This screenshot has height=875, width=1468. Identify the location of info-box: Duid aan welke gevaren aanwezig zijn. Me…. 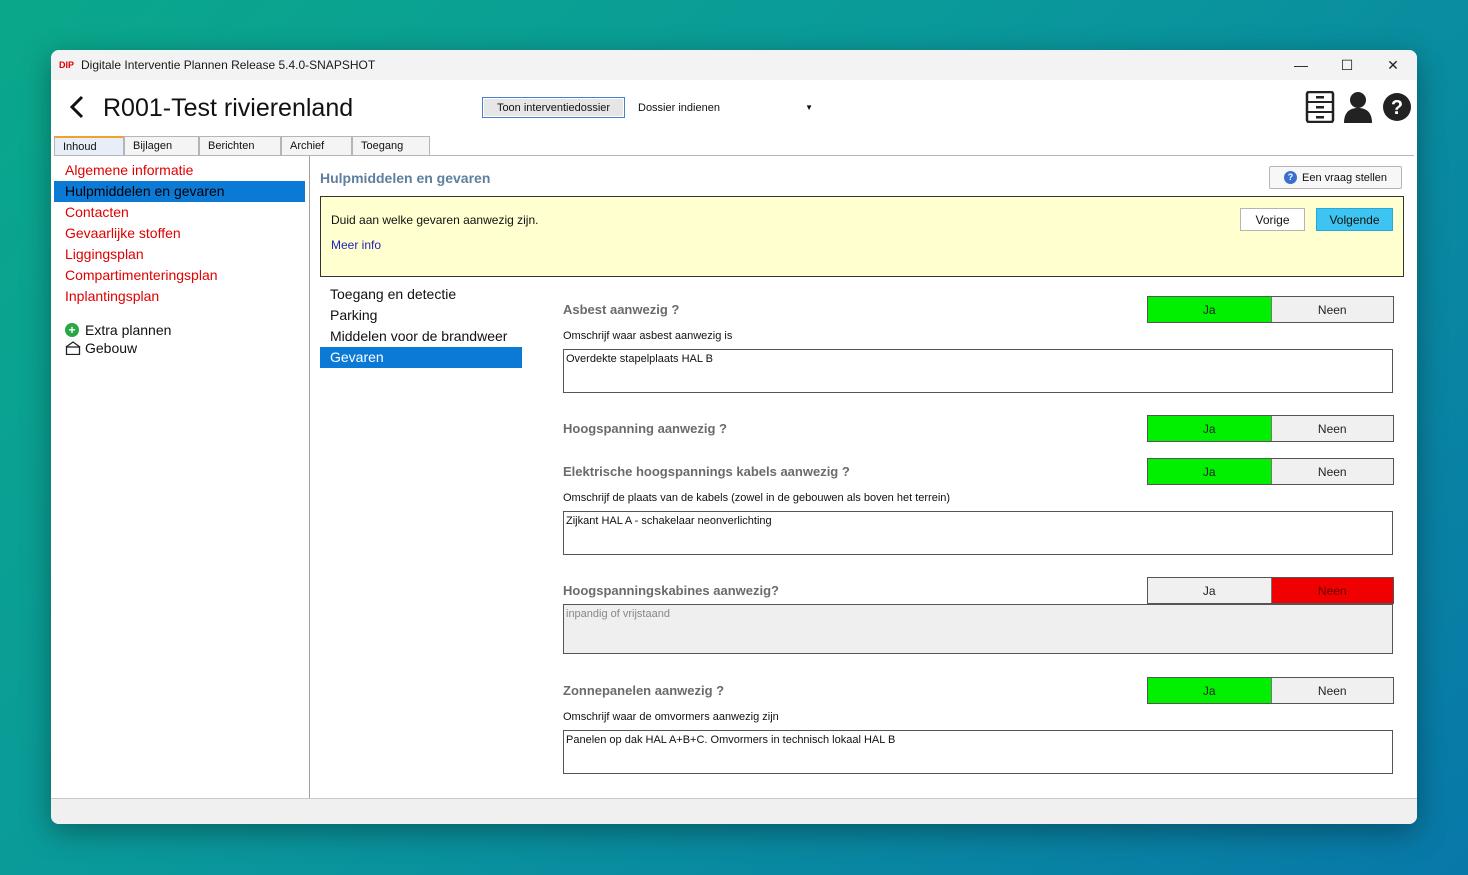
(862, 236).